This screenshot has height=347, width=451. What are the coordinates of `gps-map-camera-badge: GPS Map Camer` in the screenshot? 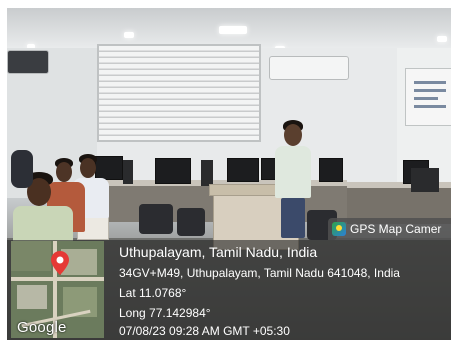 It's located at (389, 229).